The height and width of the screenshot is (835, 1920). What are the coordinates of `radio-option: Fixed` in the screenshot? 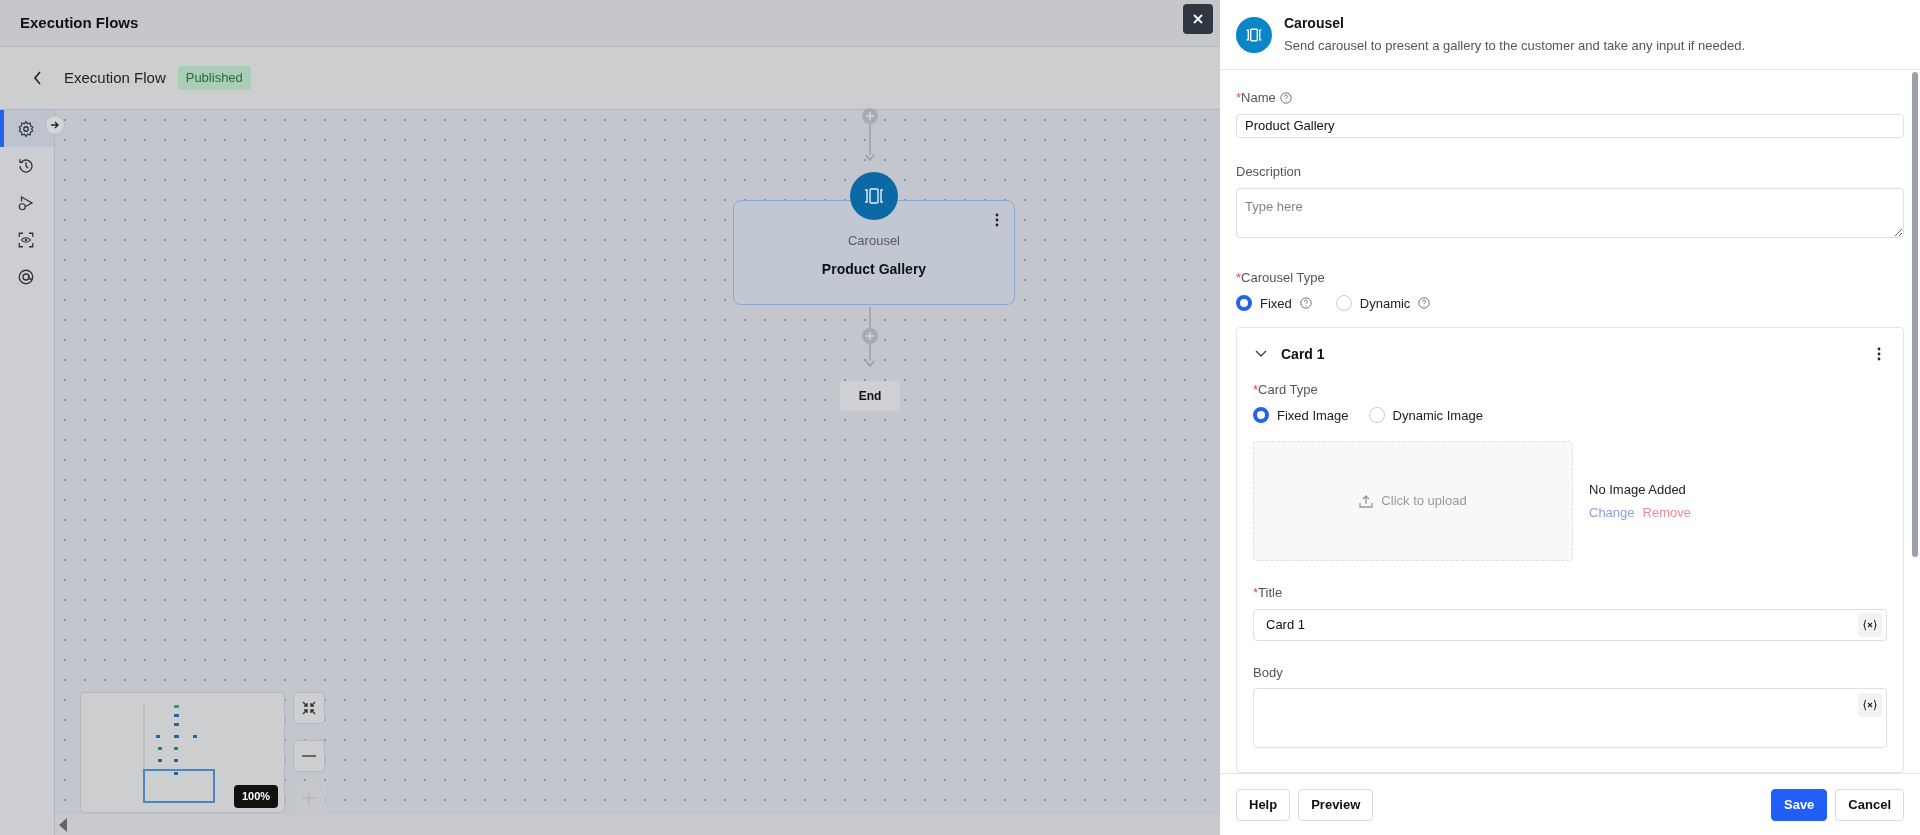 It's located at (1264, 303).